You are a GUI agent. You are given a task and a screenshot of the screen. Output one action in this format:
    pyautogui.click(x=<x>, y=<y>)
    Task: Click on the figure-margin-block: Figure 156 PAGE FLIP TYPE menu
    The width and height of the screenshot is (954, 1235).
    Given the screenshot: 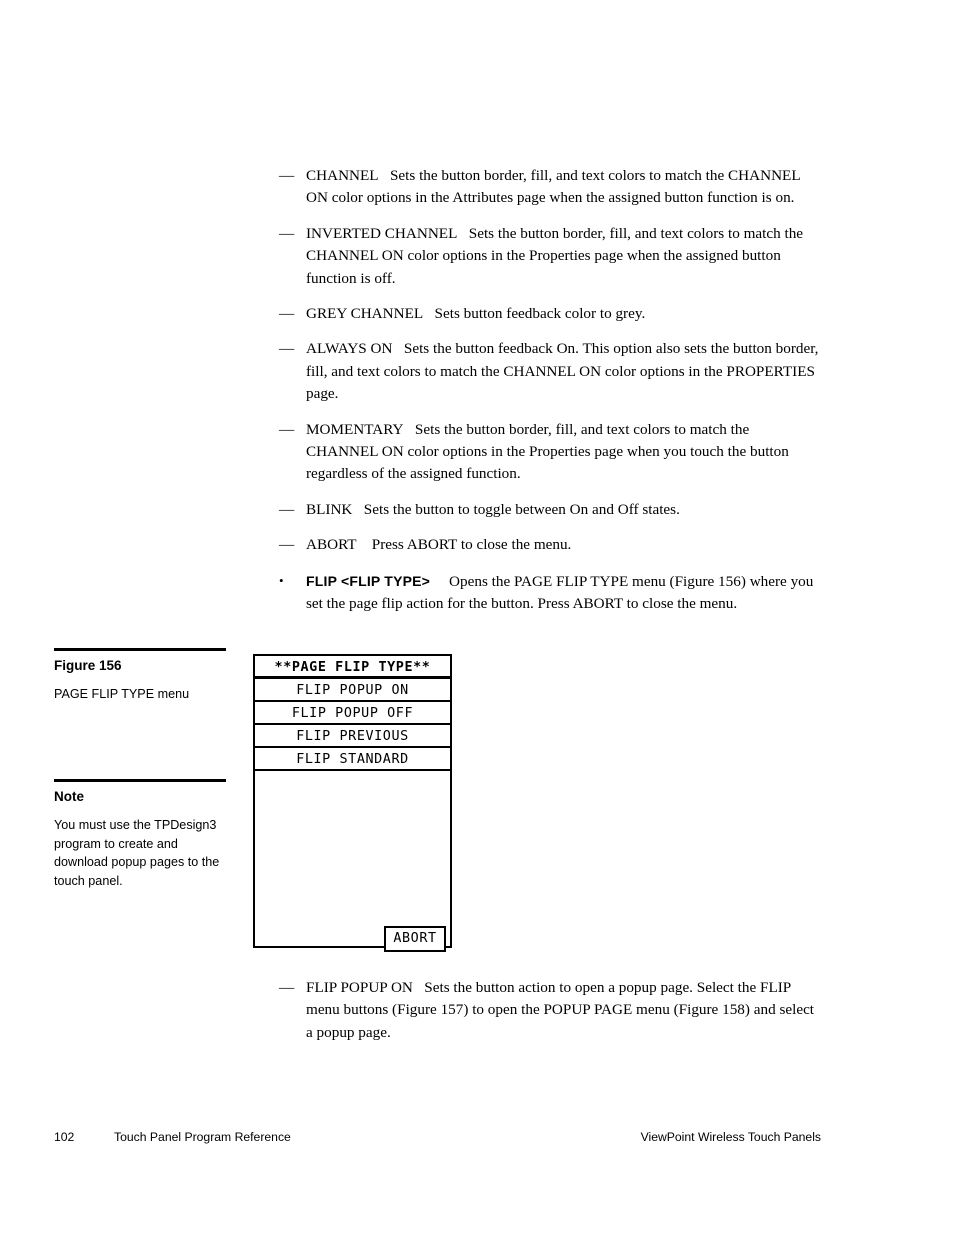 What is the action you would take?
    pyautogui.click(x=140, y=681)
    